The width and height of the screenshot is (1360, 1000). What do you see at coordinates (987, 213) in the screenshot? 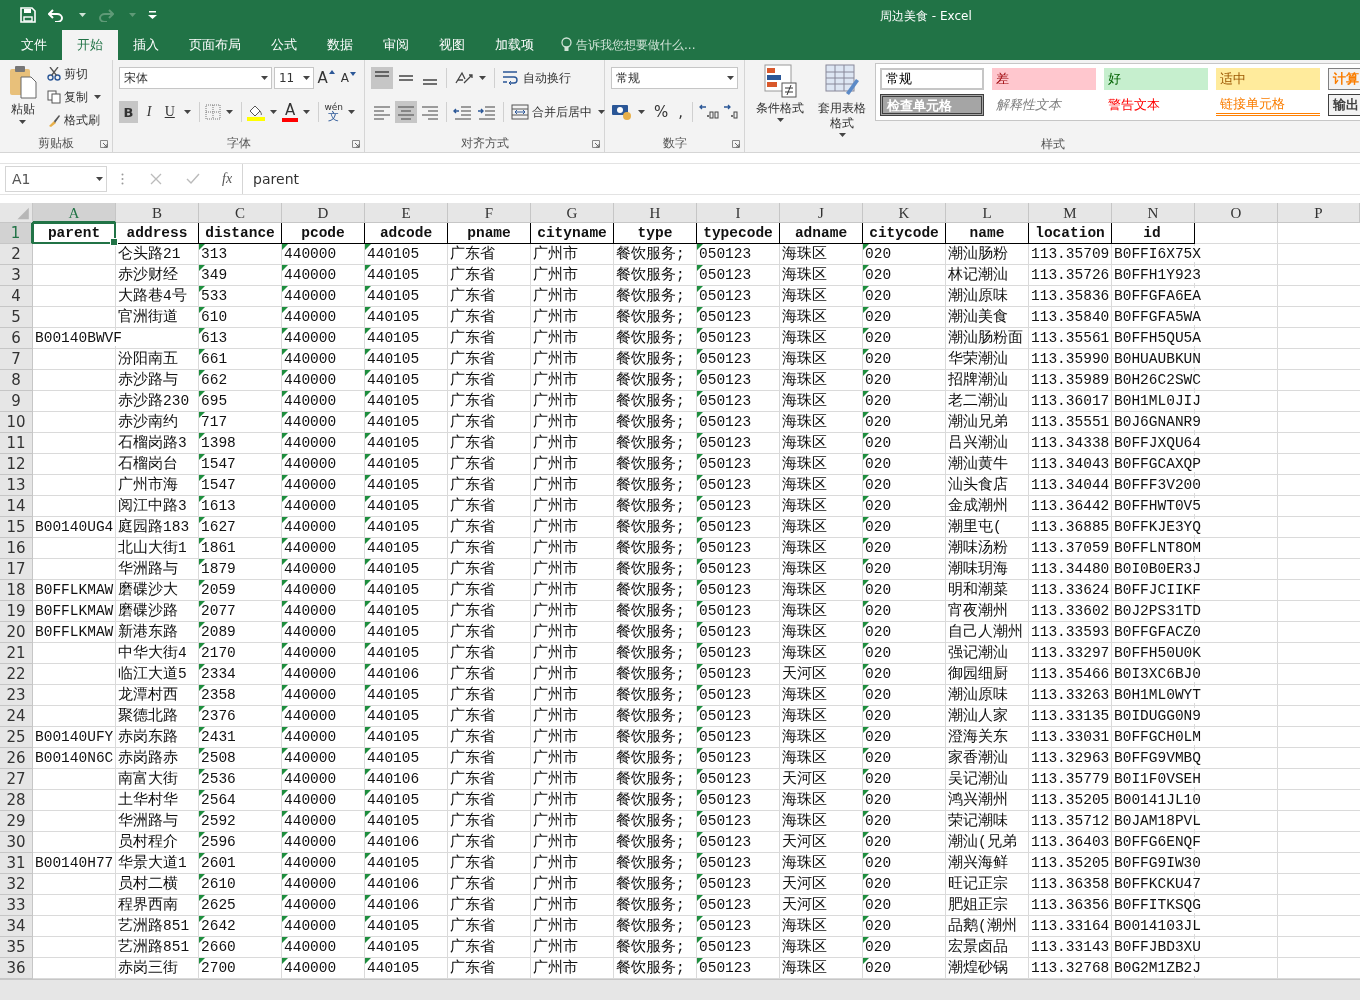
I see `column-header: L` at bounding box center [987, 213].